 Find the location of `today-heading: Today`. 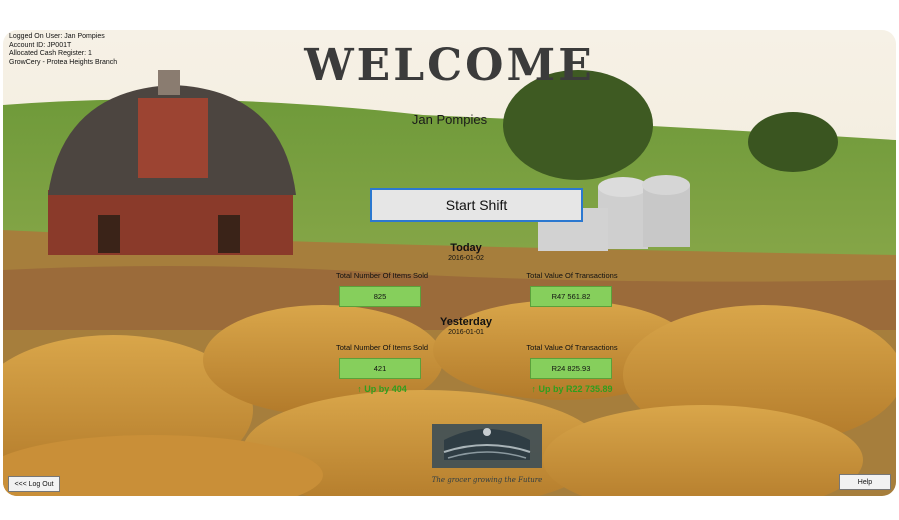

today-heading: Today is located at coordinates (466, 248).